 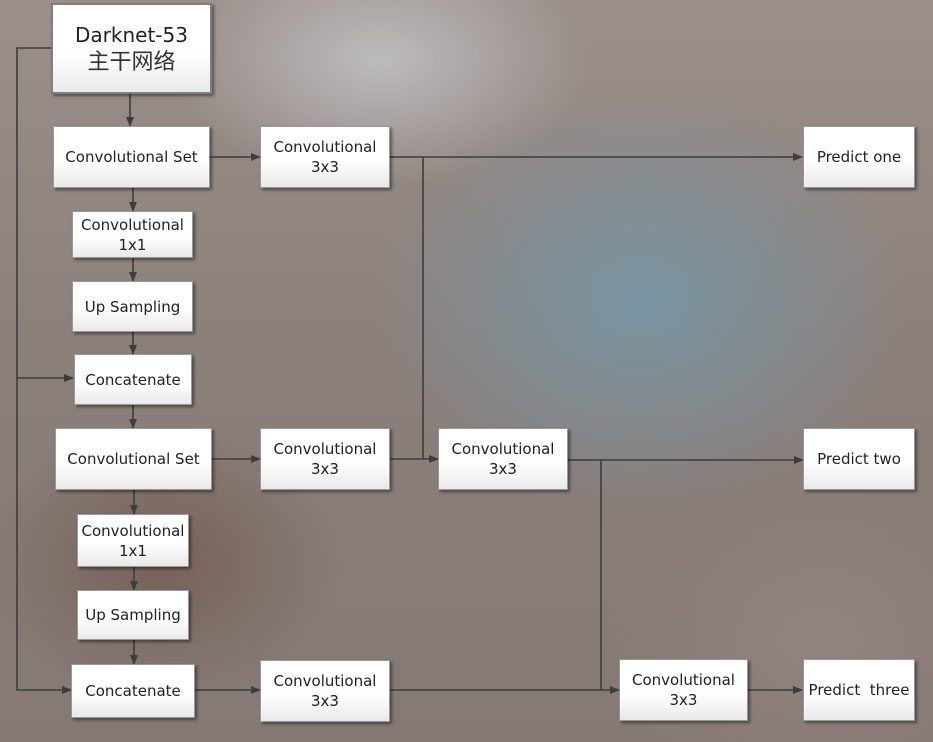 I want to click on concatenate-2-node: Concatenate, so click(x=133, y=691).